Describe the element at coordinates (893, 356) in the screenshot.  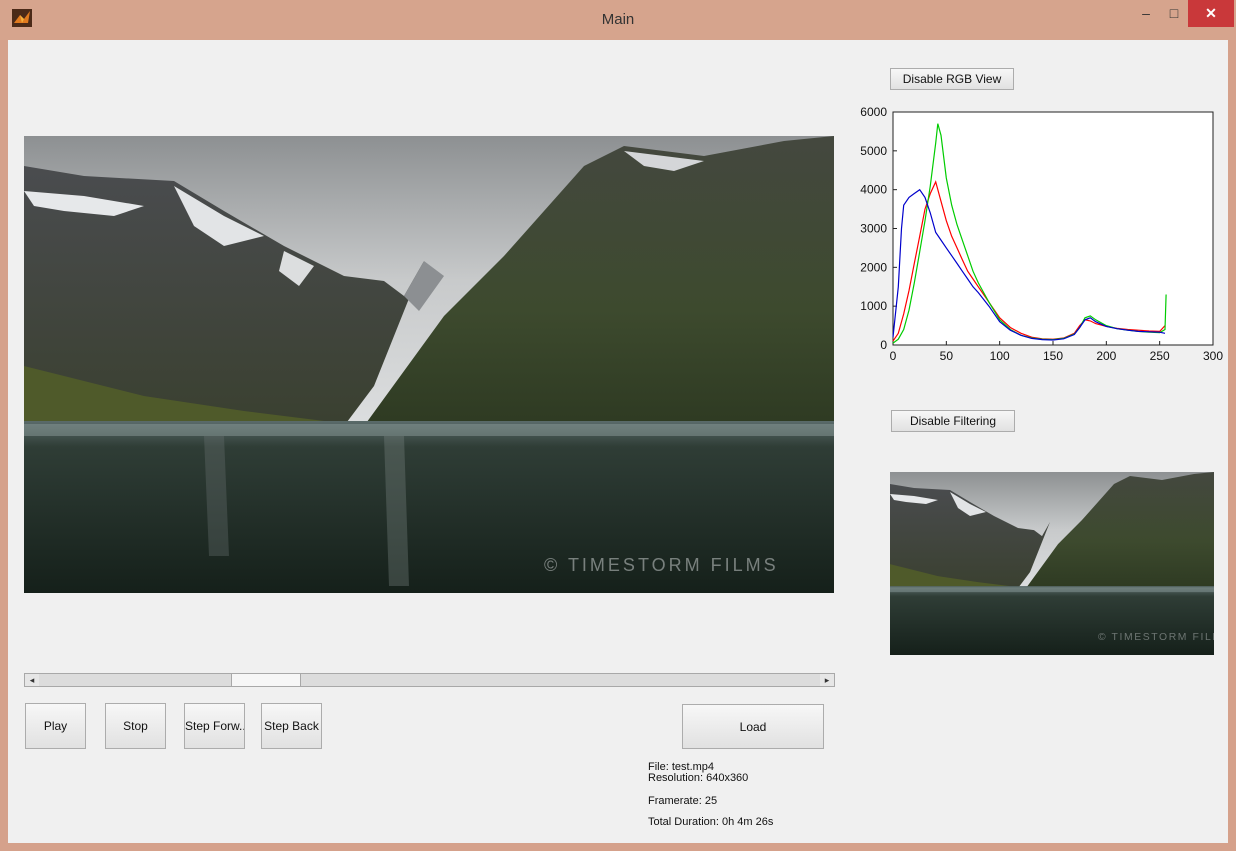
I see `x-tick-label: 0` at that location.